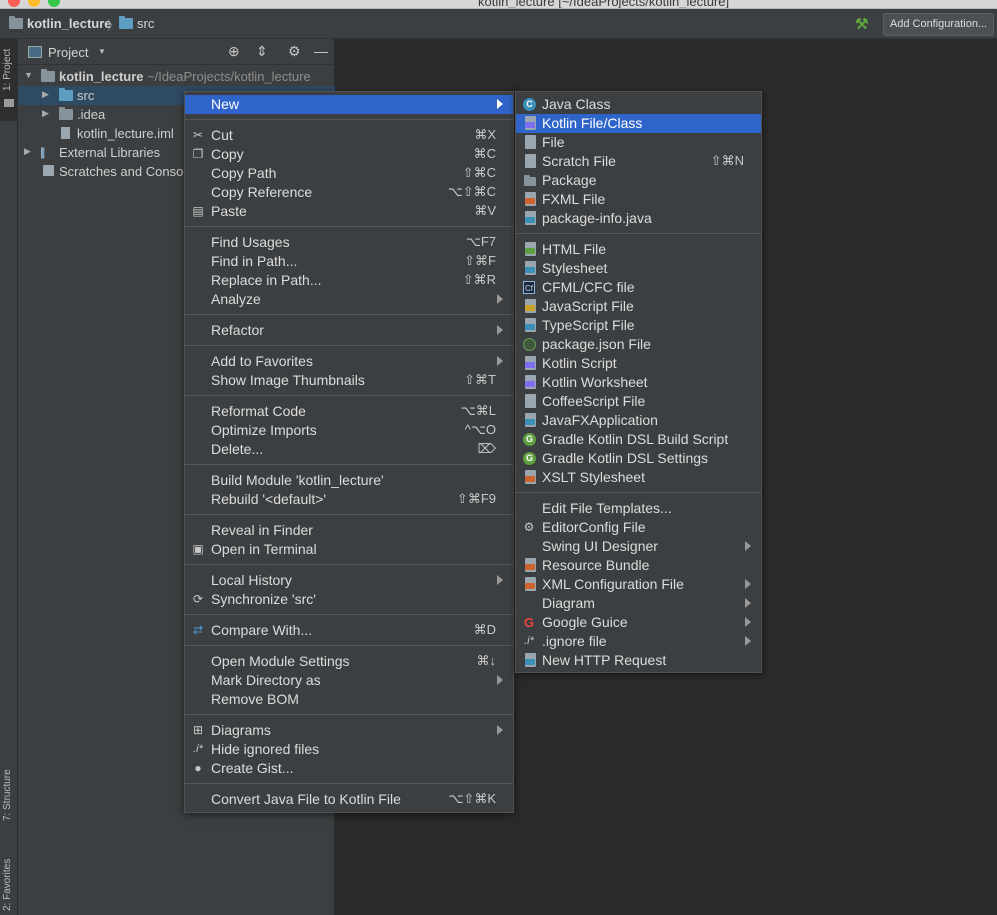 The height and width of the screenshot is (915, 997). Describe the element at coordinates (54, 3) in the screenshot. I see `zoom-window-button` at that location.